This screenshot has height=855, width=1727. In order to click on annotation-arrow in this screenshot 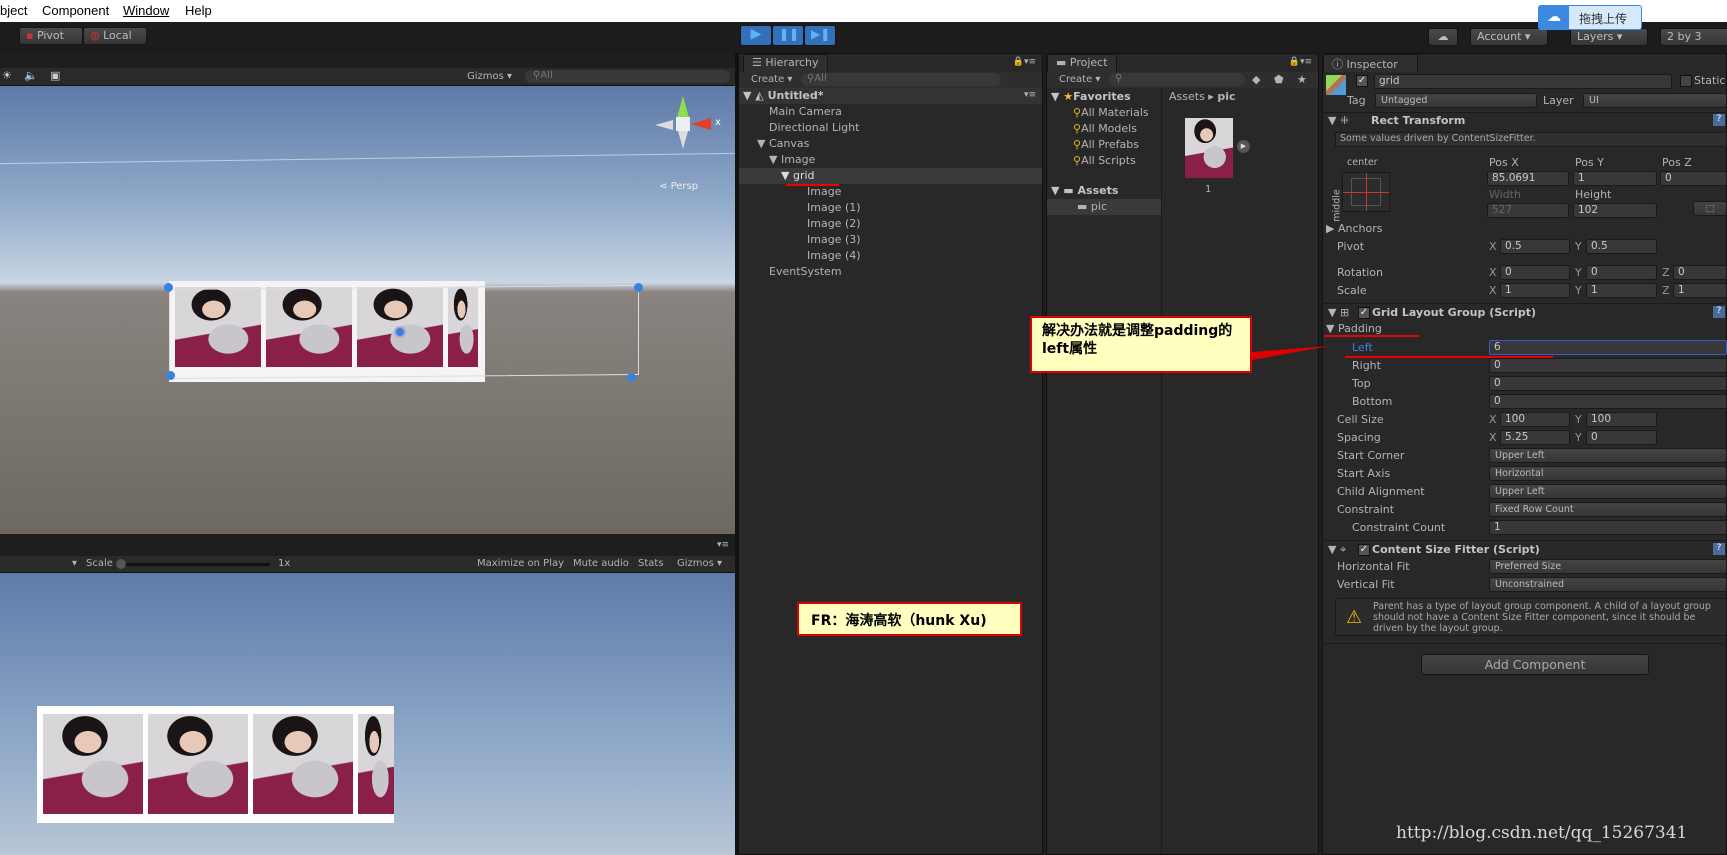, I will do `click(1291, 353)`.